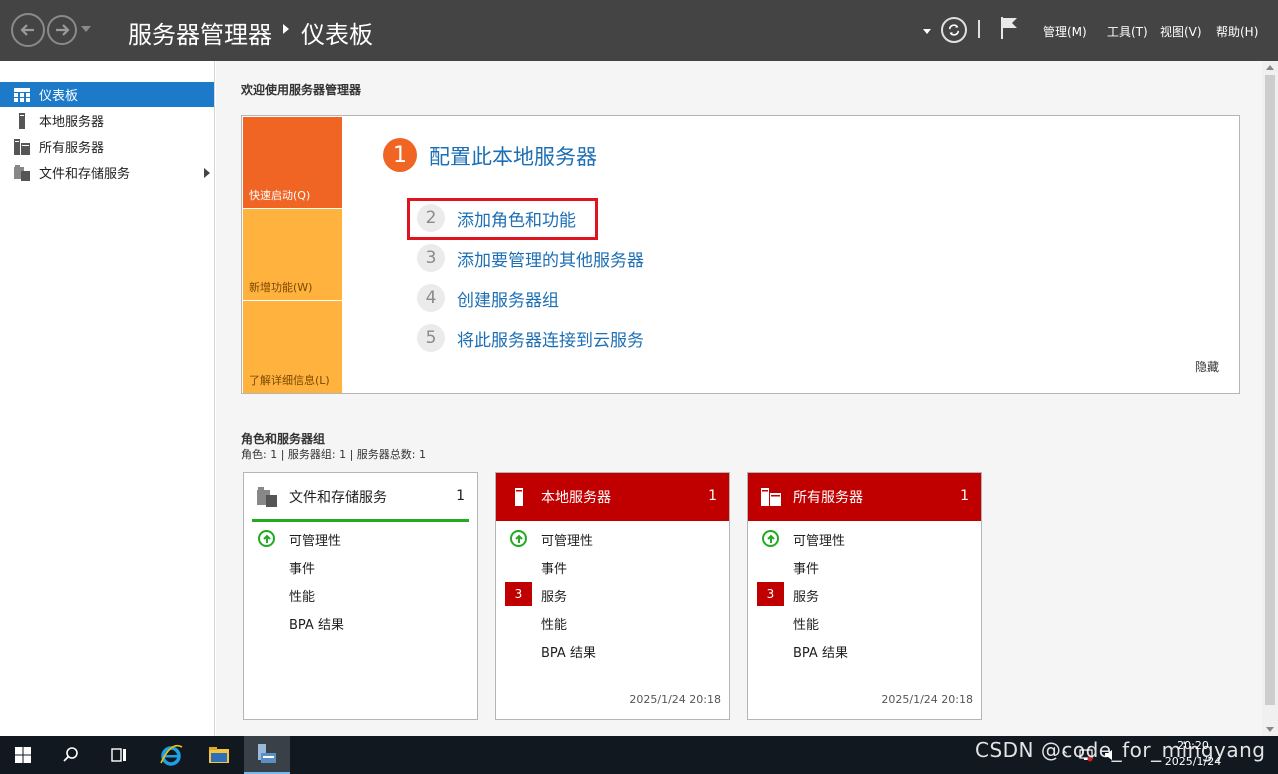 This screenshot has height=774, width=1278. Describe the element at coordinates (502, 219) in the screenshot. I see `highlight-annotation-box` at that location.